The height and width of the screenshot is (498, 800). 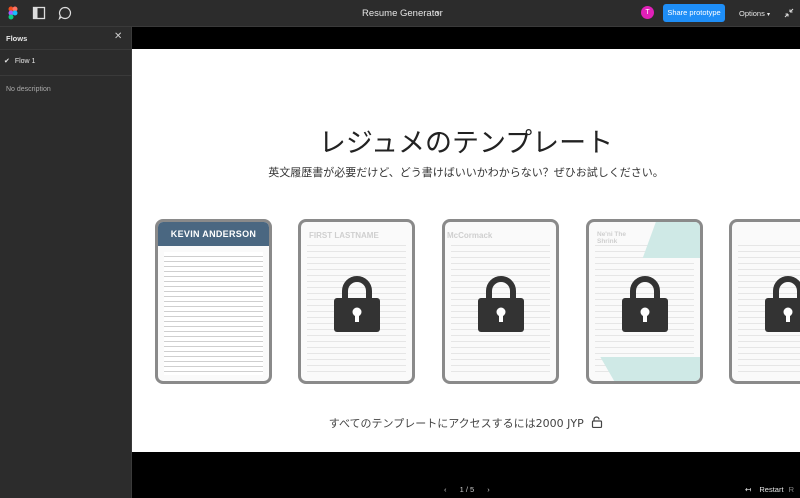 I want to click on template-name: Ne'ni The Shrink, so click(x=611, y=238).